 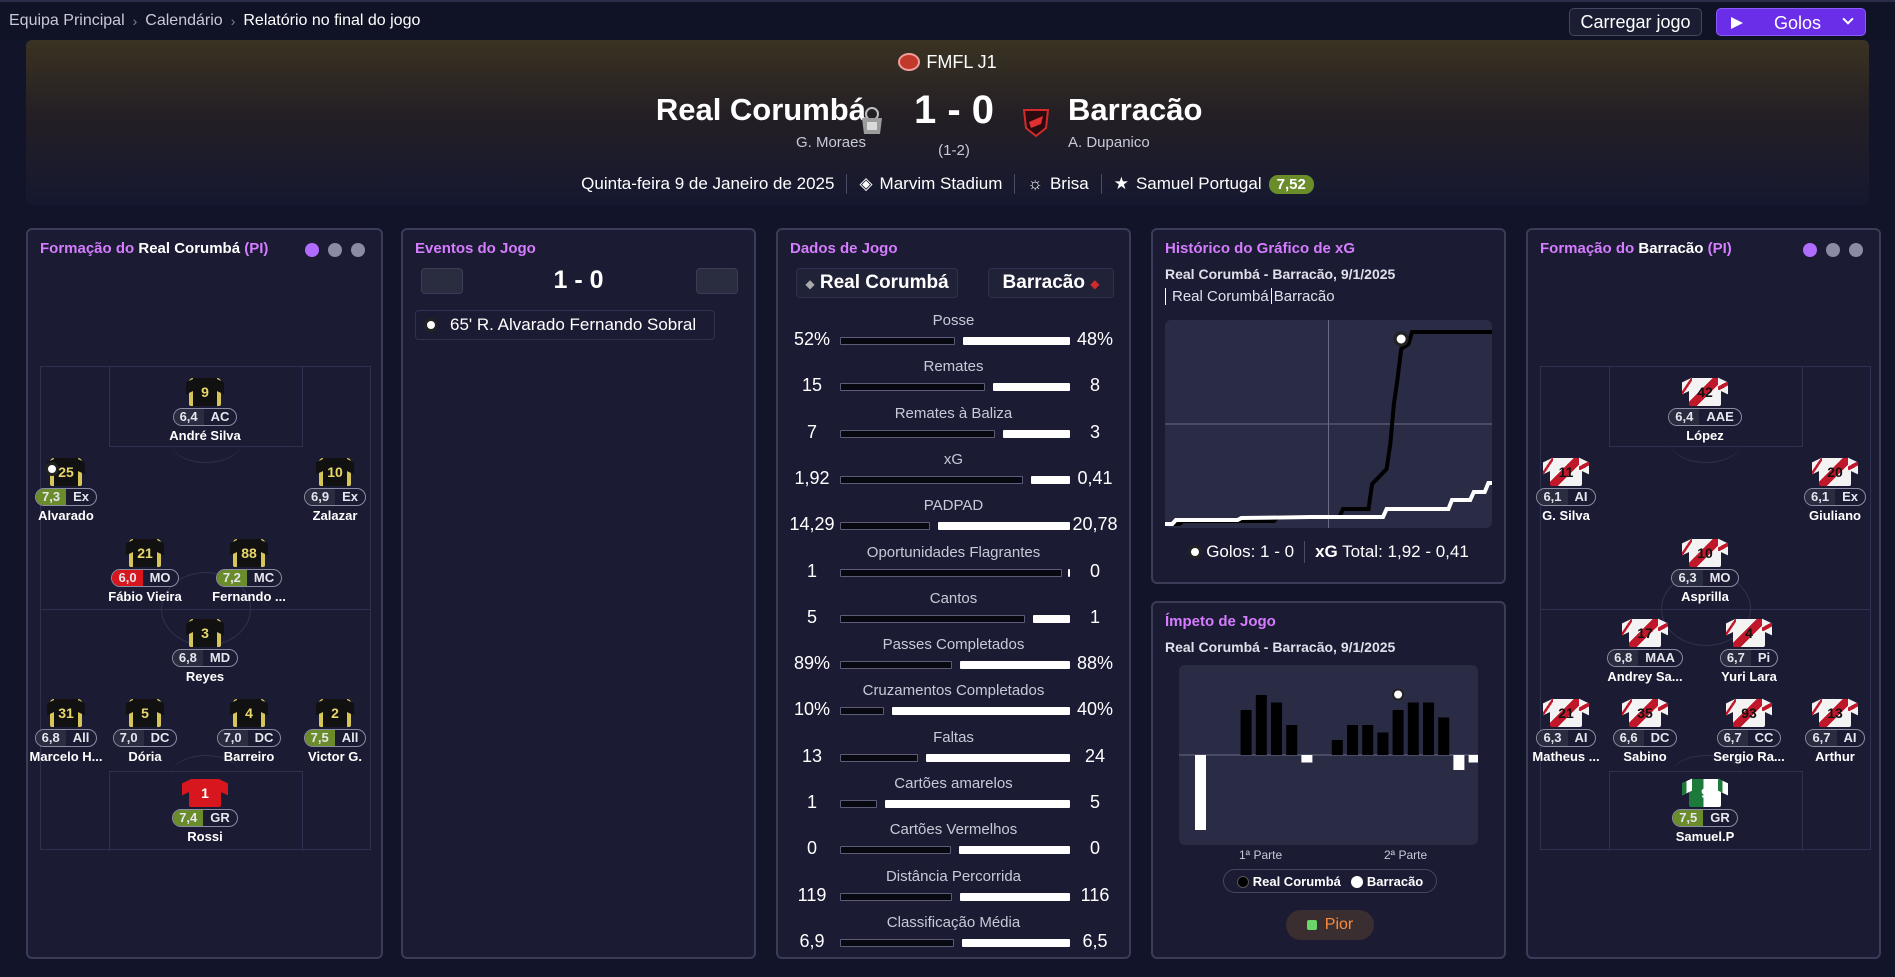 I want to click on match-date: Quinta-feira 9 de Janeiro de 2025, so click(x=708, y=183).